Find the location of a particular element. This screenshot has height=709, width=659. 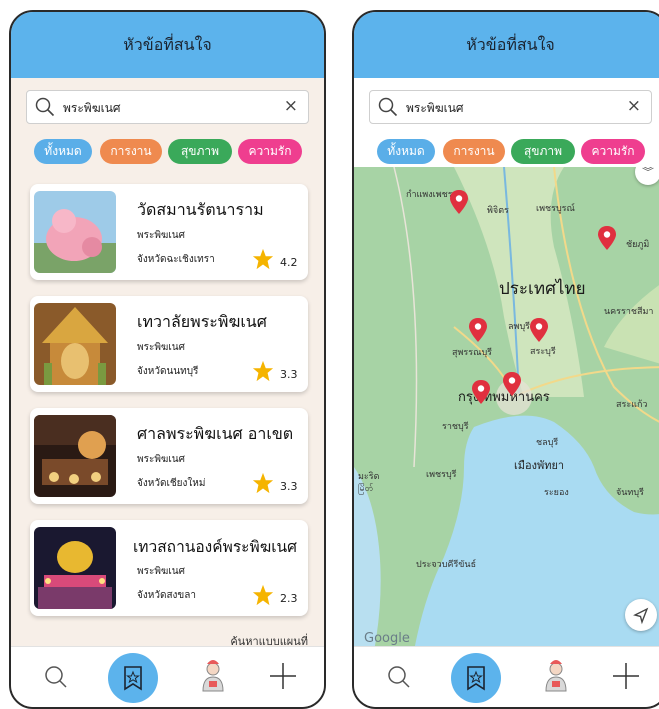

map-label: มะริด is located at coordinates (369, 477).